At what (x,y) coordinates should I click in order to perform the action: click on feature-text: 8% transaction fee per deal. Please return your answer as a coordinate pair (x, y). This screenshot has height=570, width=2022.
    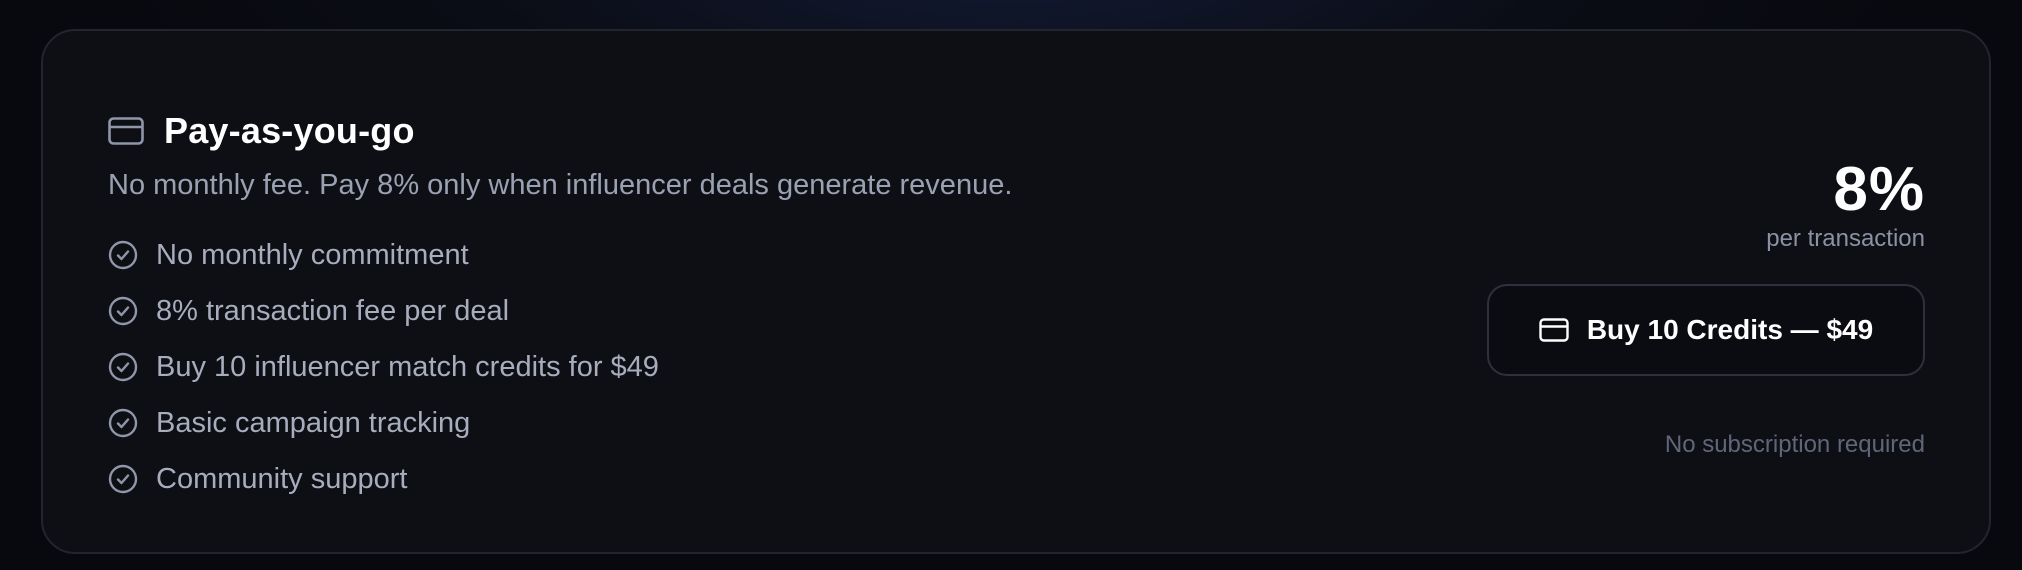
    Looking at the image, I should click on (333, 310).